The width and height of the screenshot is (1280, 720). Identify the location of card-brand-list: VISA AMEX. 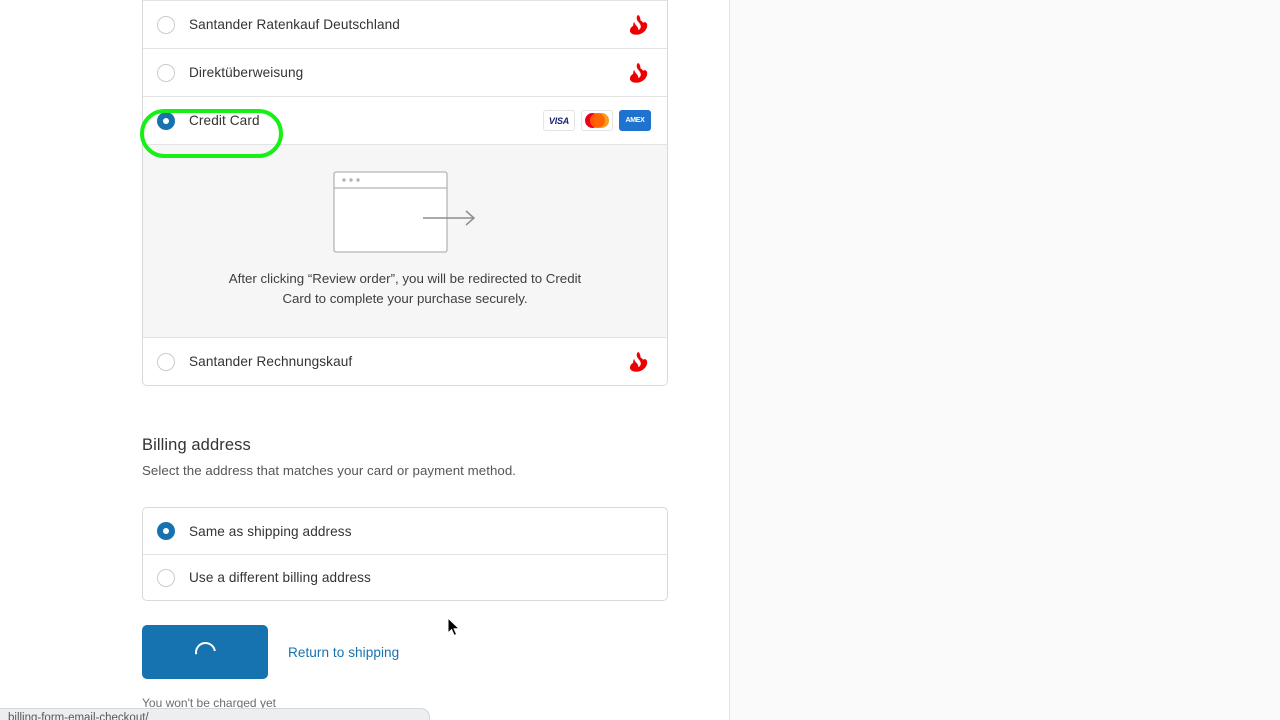
(597, 120).